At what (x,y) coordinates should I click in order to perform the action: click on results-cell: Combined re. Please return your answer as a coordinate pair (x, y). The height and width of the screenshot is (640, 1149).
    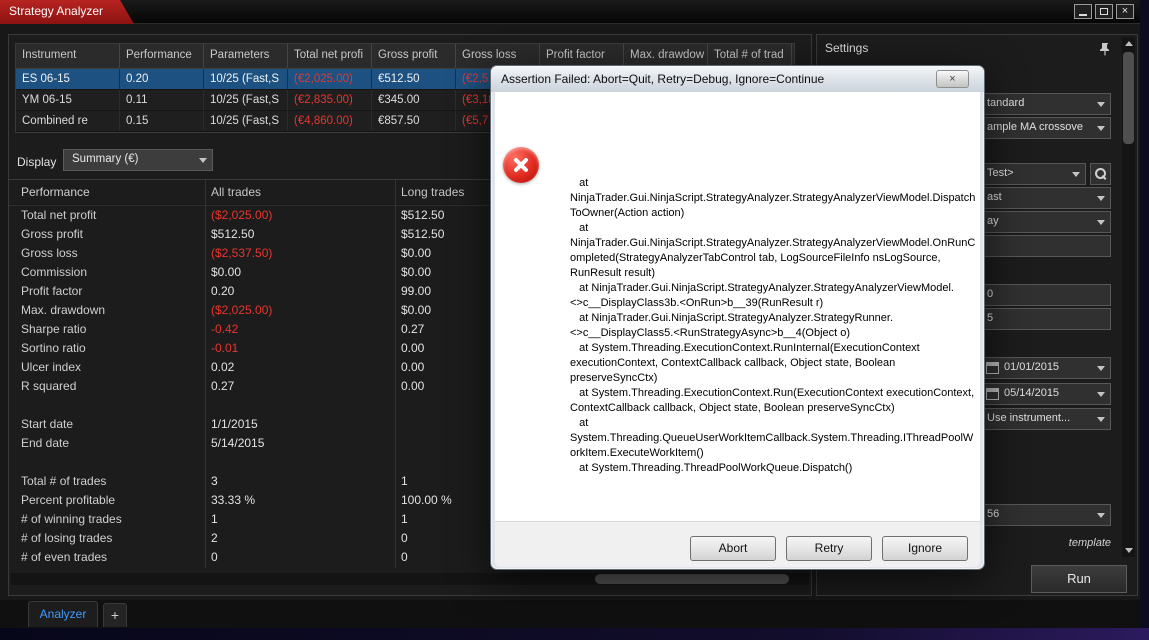
    Looking at the image, I should click on (68, 121).